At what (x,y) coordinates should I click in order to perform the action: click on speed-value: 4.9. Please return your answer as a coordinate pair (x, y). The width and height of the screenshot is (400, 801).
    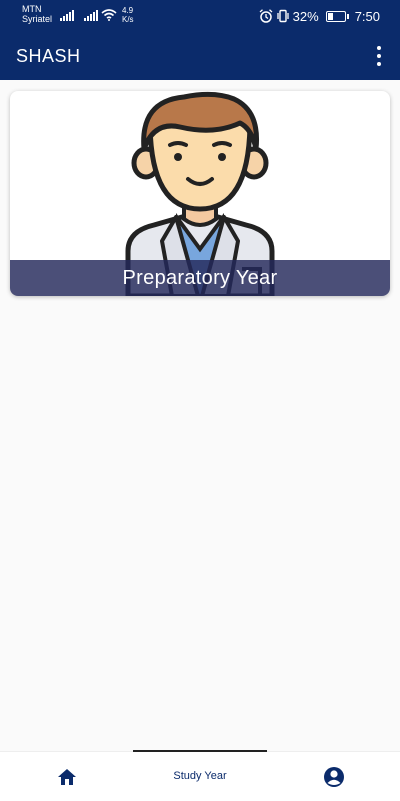
    Looking at the image, I should click on (128, 10).